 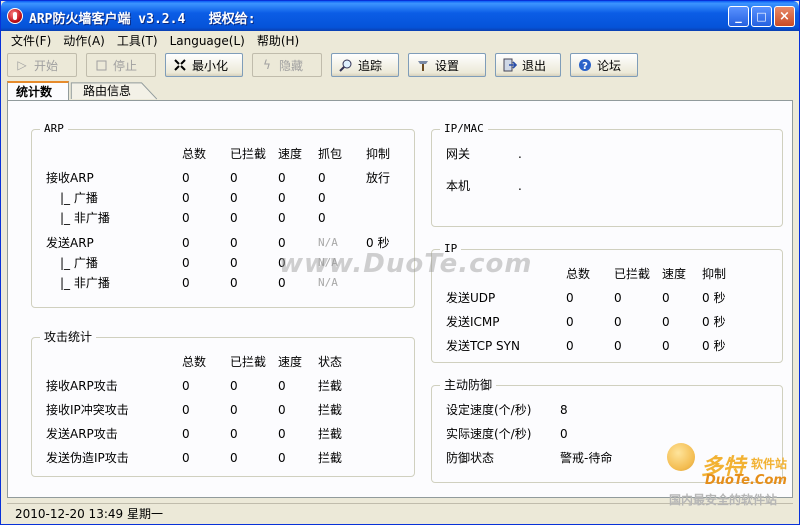 What do you see at coordinates (784, 16) in the screenshot?
I see `close-window-button: ×` at bounding box center [784, 16].